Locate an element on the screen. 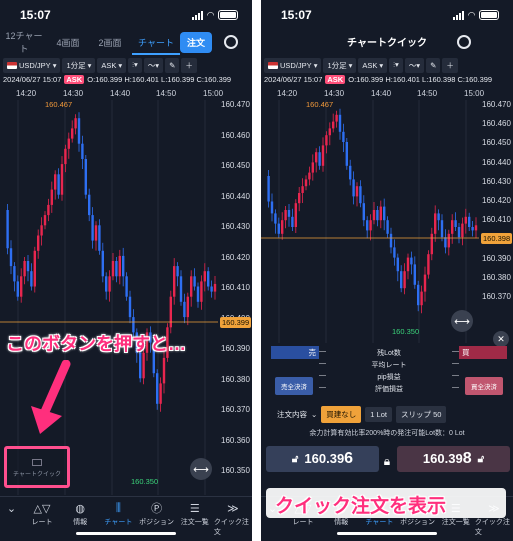  sell-price: 160.39 is located at coordinates (324, 458).